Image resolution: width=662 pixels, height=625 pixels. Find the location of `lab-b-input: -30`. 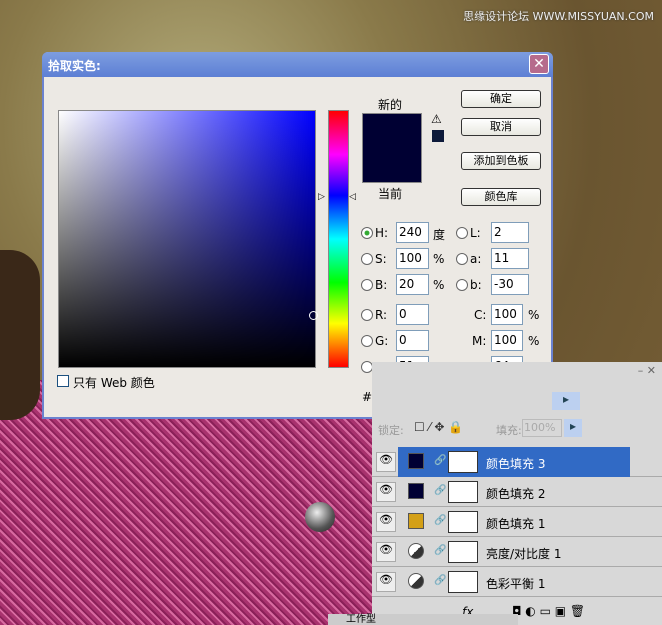

lab-b-input: -30 is located at coordinates (510, 284).